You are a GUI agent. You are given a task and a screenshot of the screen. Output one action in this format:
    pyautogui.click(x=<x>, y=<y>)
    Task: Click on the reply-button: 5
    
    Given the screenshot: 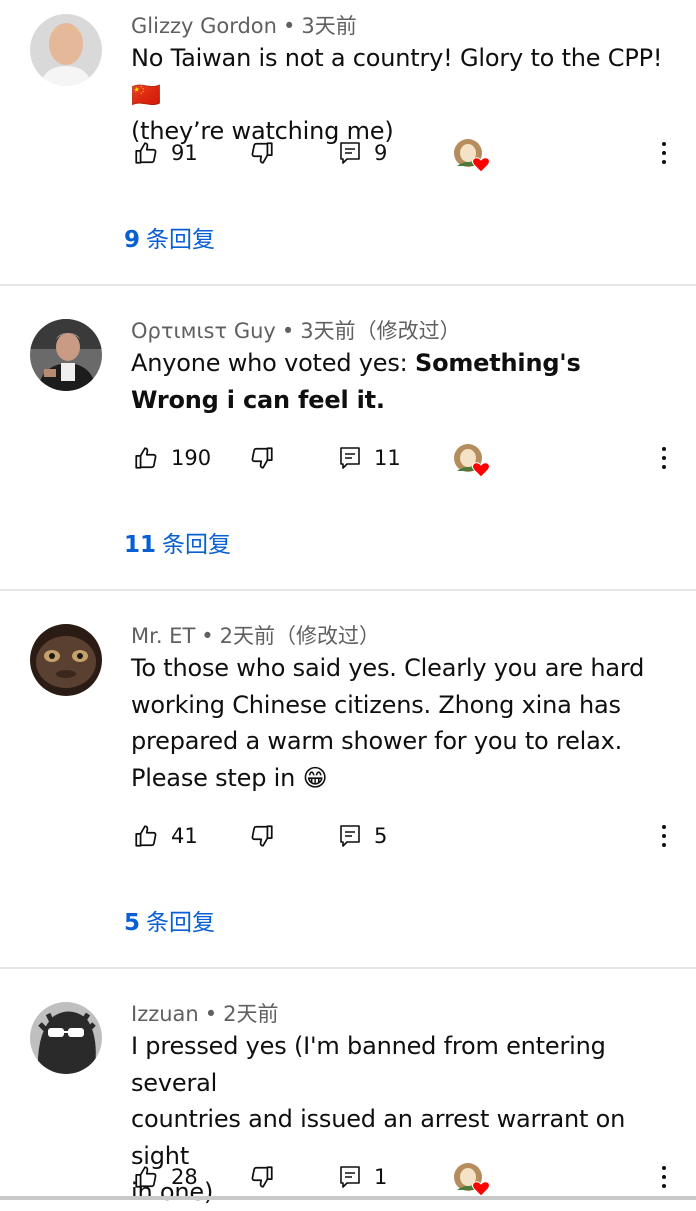 What is the action you would take?
    pyautogui.click(x=362, y=836)
    